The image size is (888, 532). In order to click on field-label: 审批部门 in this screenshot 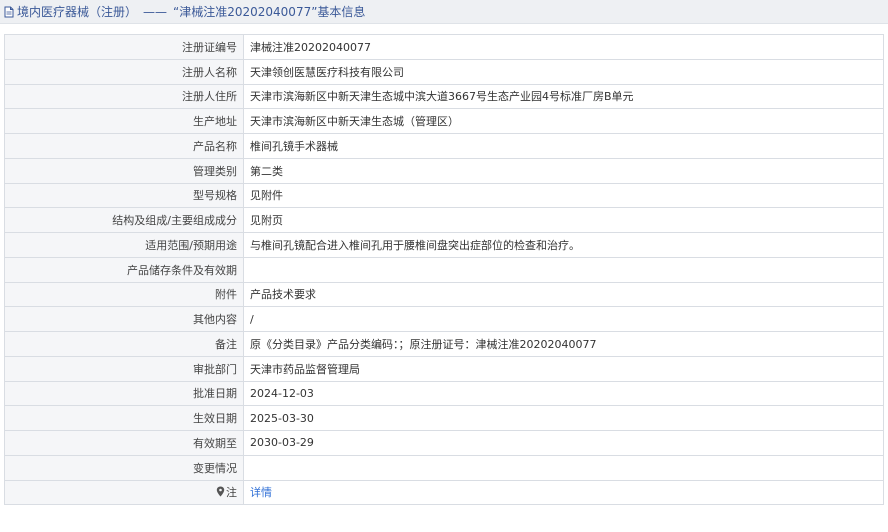, I will do `click(124, 368)`.